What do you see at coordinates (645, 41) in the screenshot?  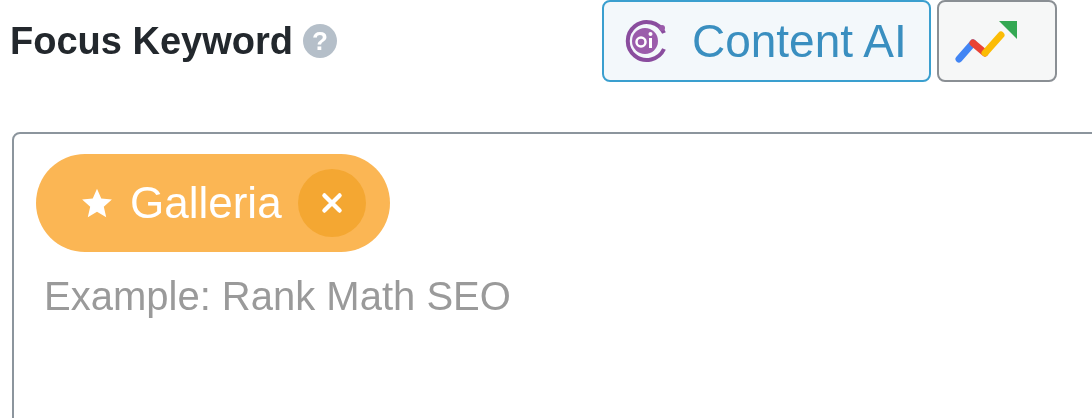 I see `ai-logo-icon` at bounding box center [645, 41].